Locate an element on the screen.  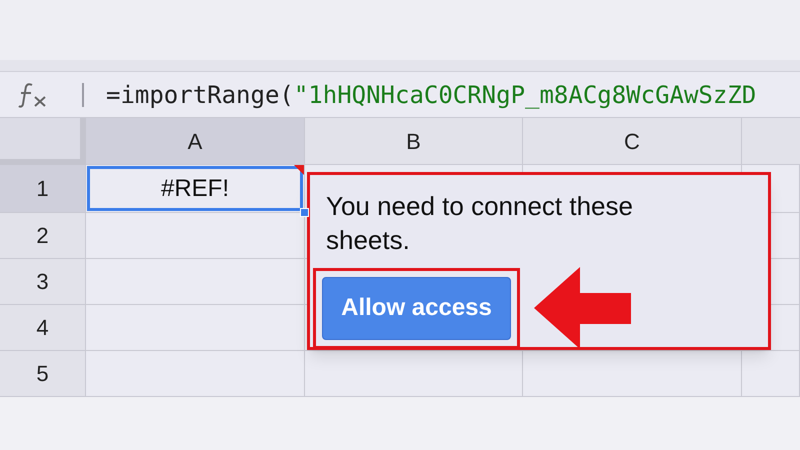
row-header: 4 is located at coordinates (43, 328).